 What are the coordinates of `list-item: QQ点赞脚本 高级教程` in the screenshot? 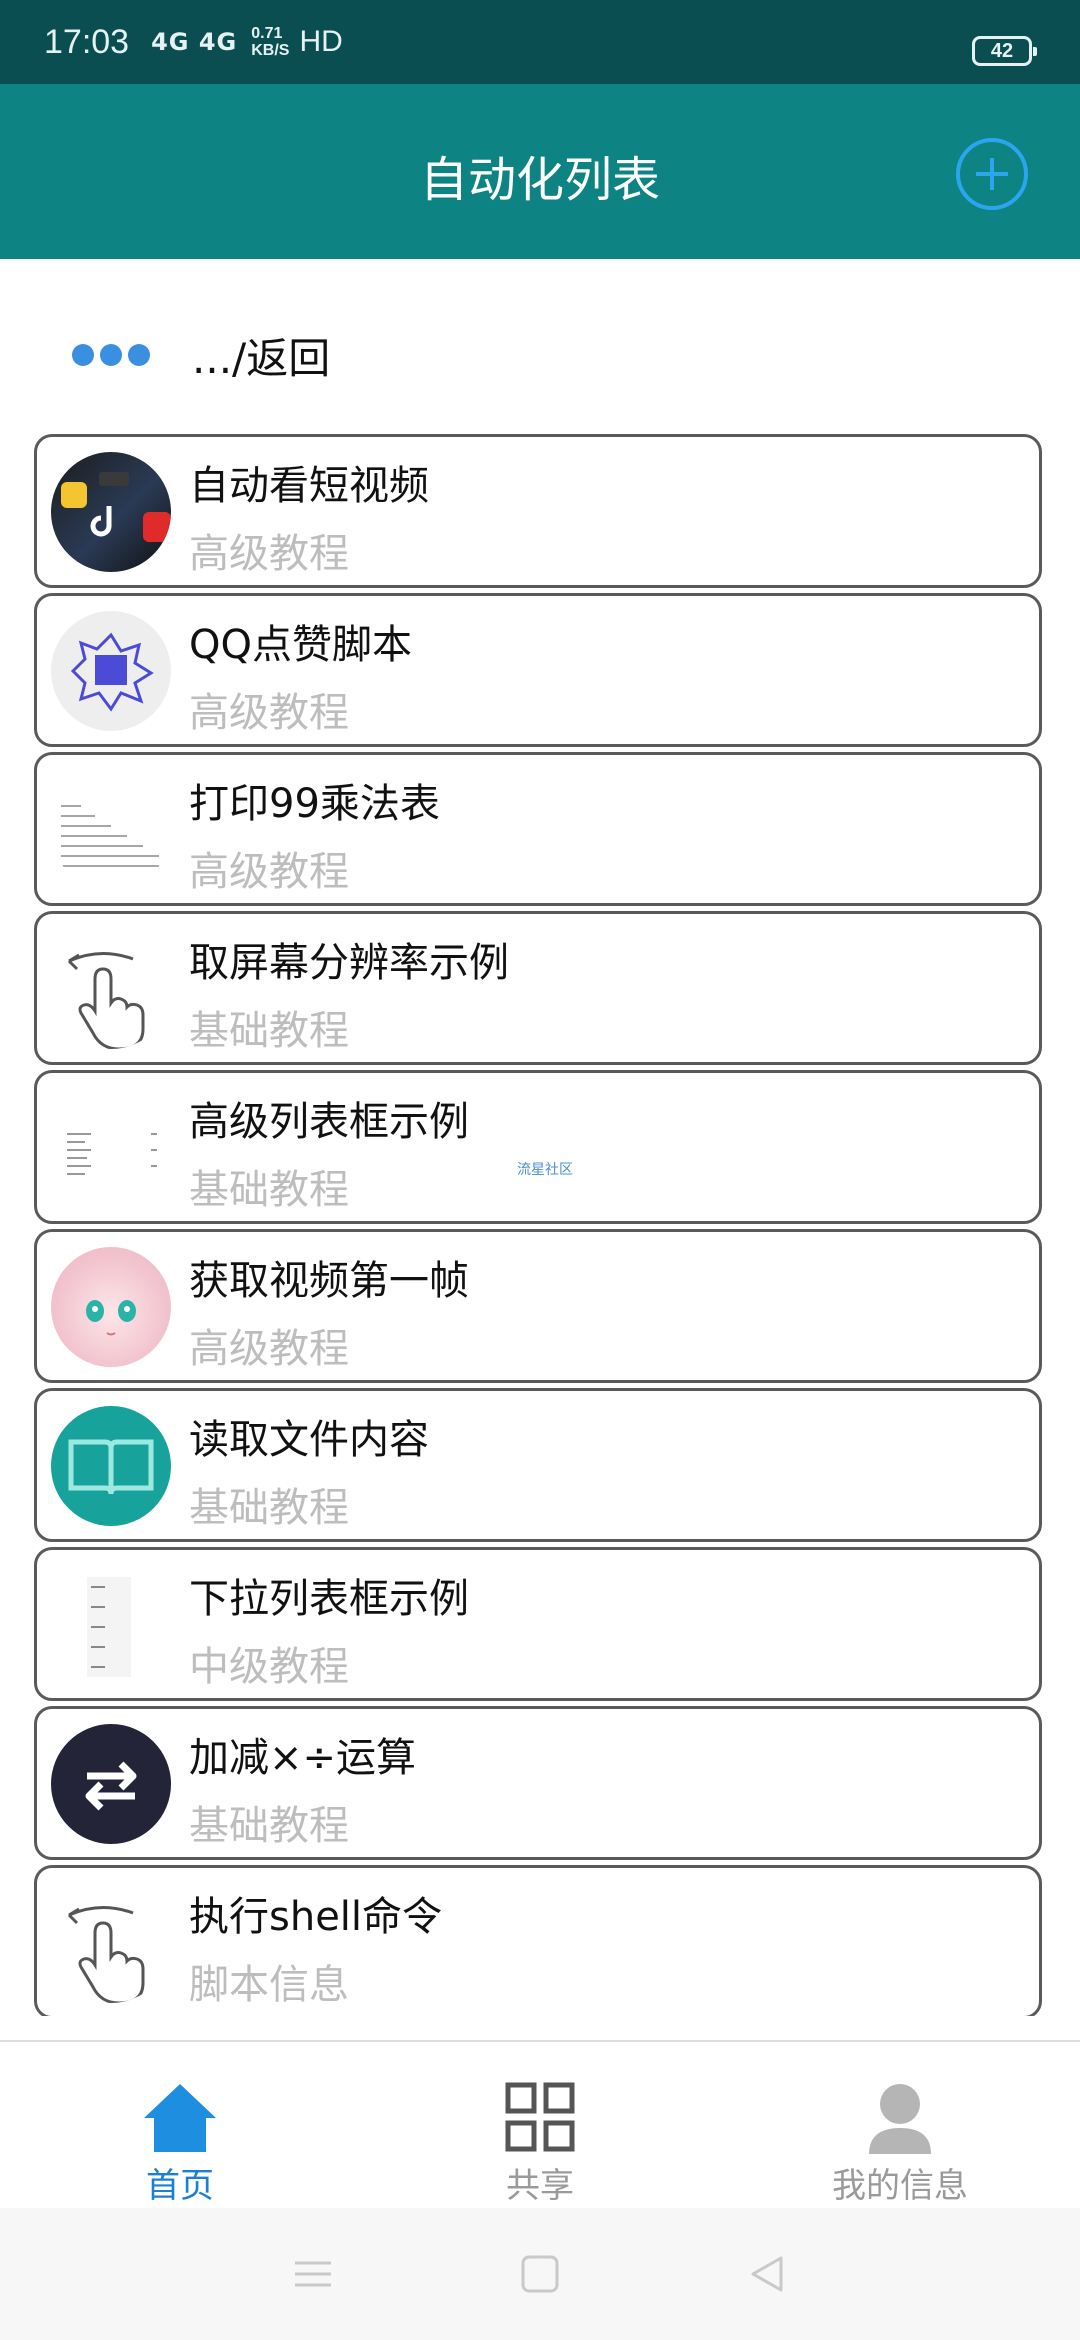 It's located at (538, 670).